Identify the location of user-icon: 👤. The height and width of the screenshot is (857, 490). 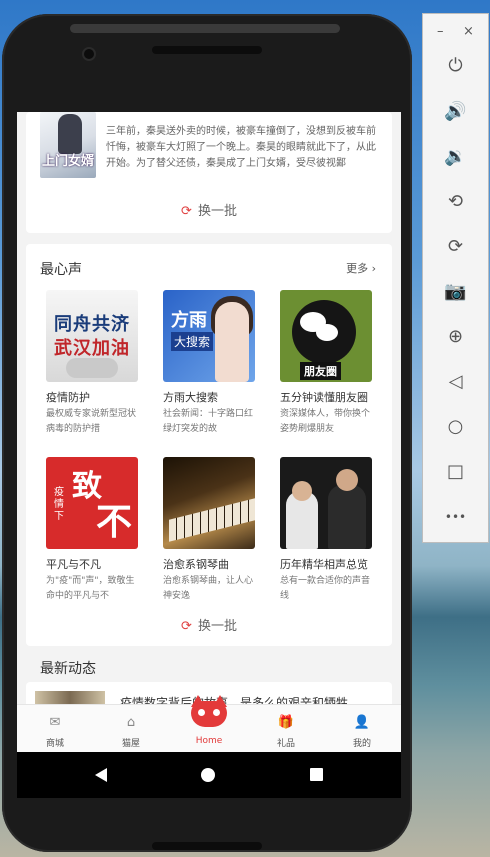
(362, 722).